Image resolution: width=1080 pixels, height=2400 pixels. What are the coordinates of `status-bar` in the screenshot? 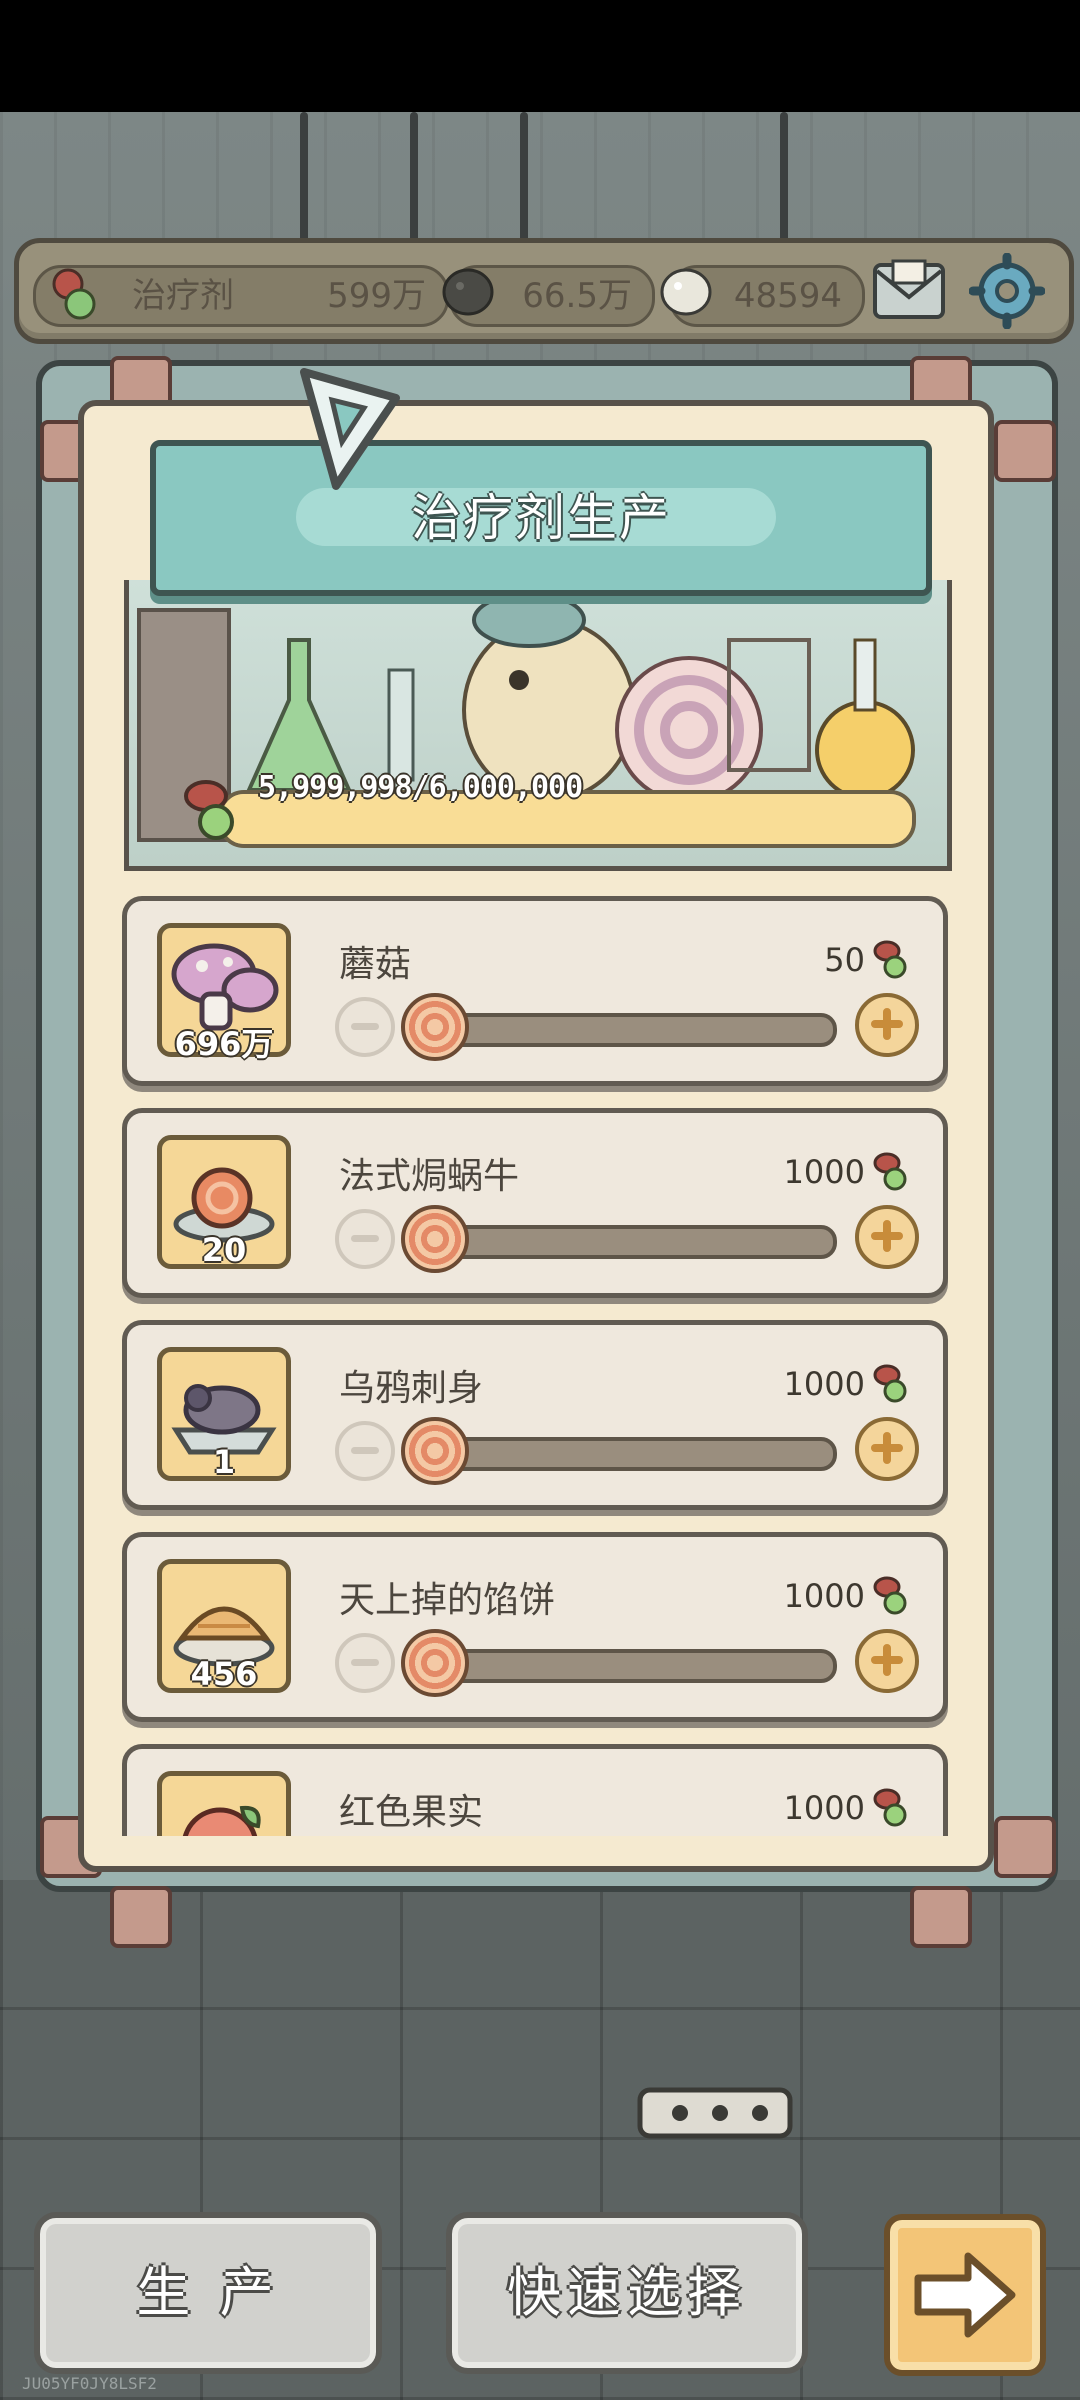 It's located at (540, 56).